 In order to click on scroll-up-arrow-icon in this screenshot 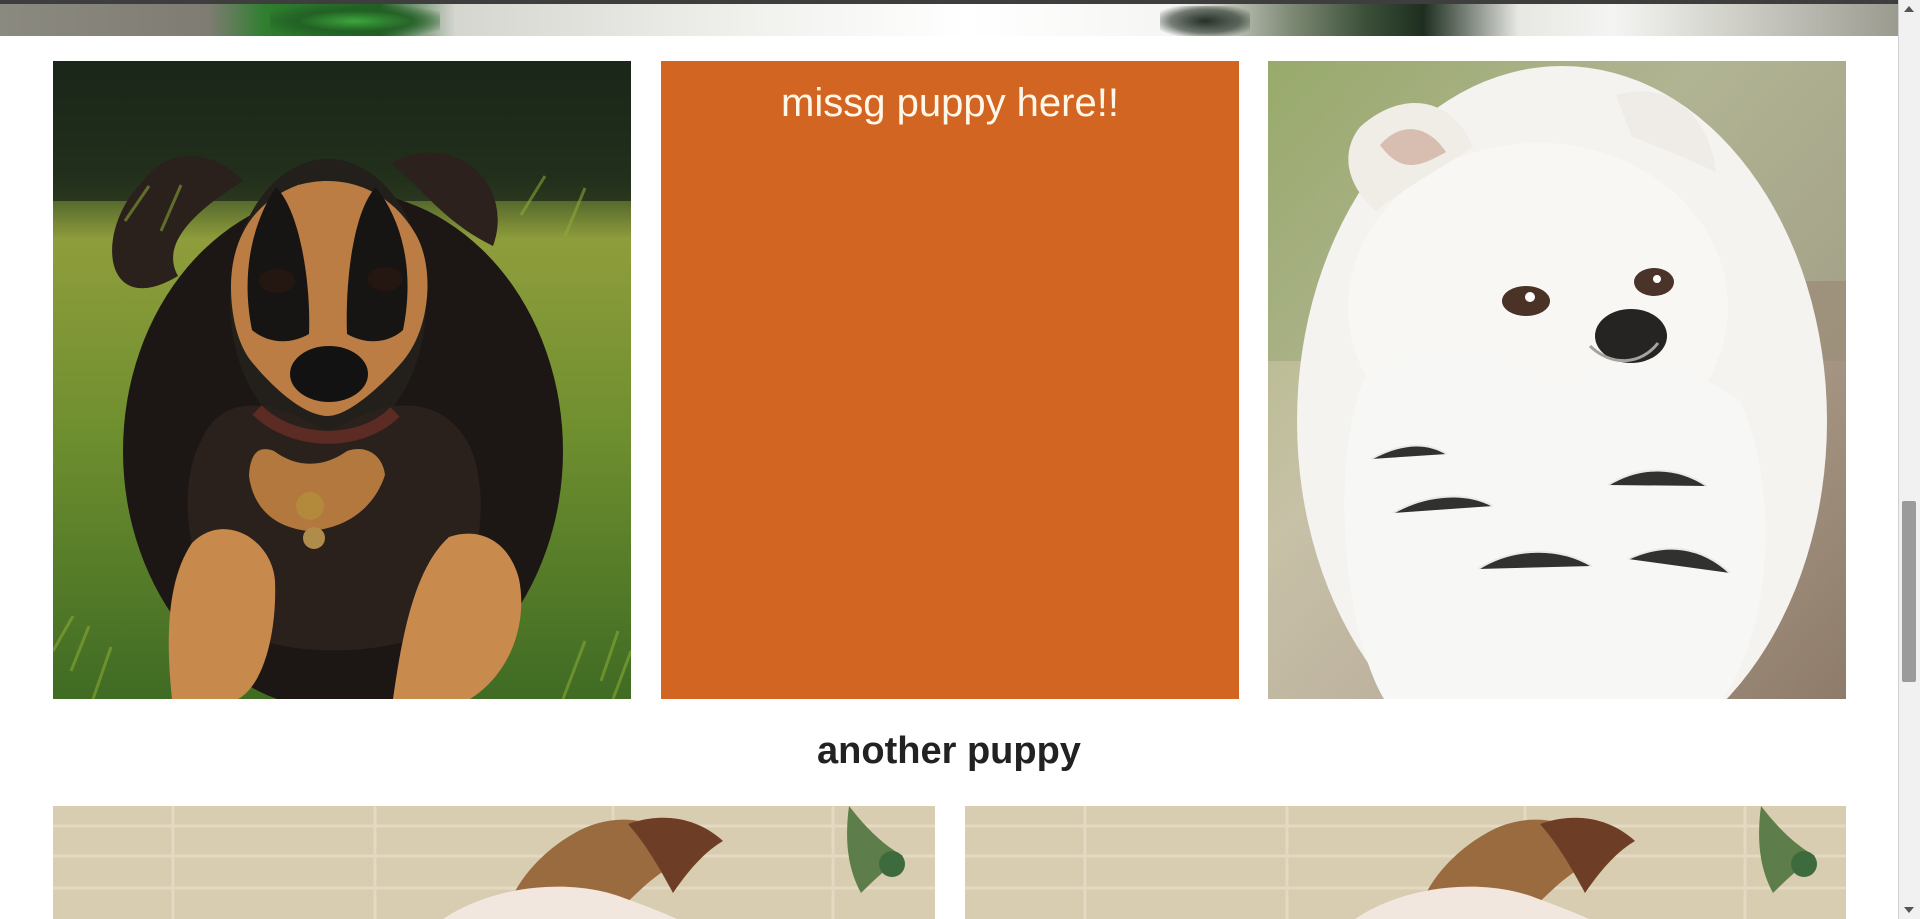, I will do `click(1909, 9)`.